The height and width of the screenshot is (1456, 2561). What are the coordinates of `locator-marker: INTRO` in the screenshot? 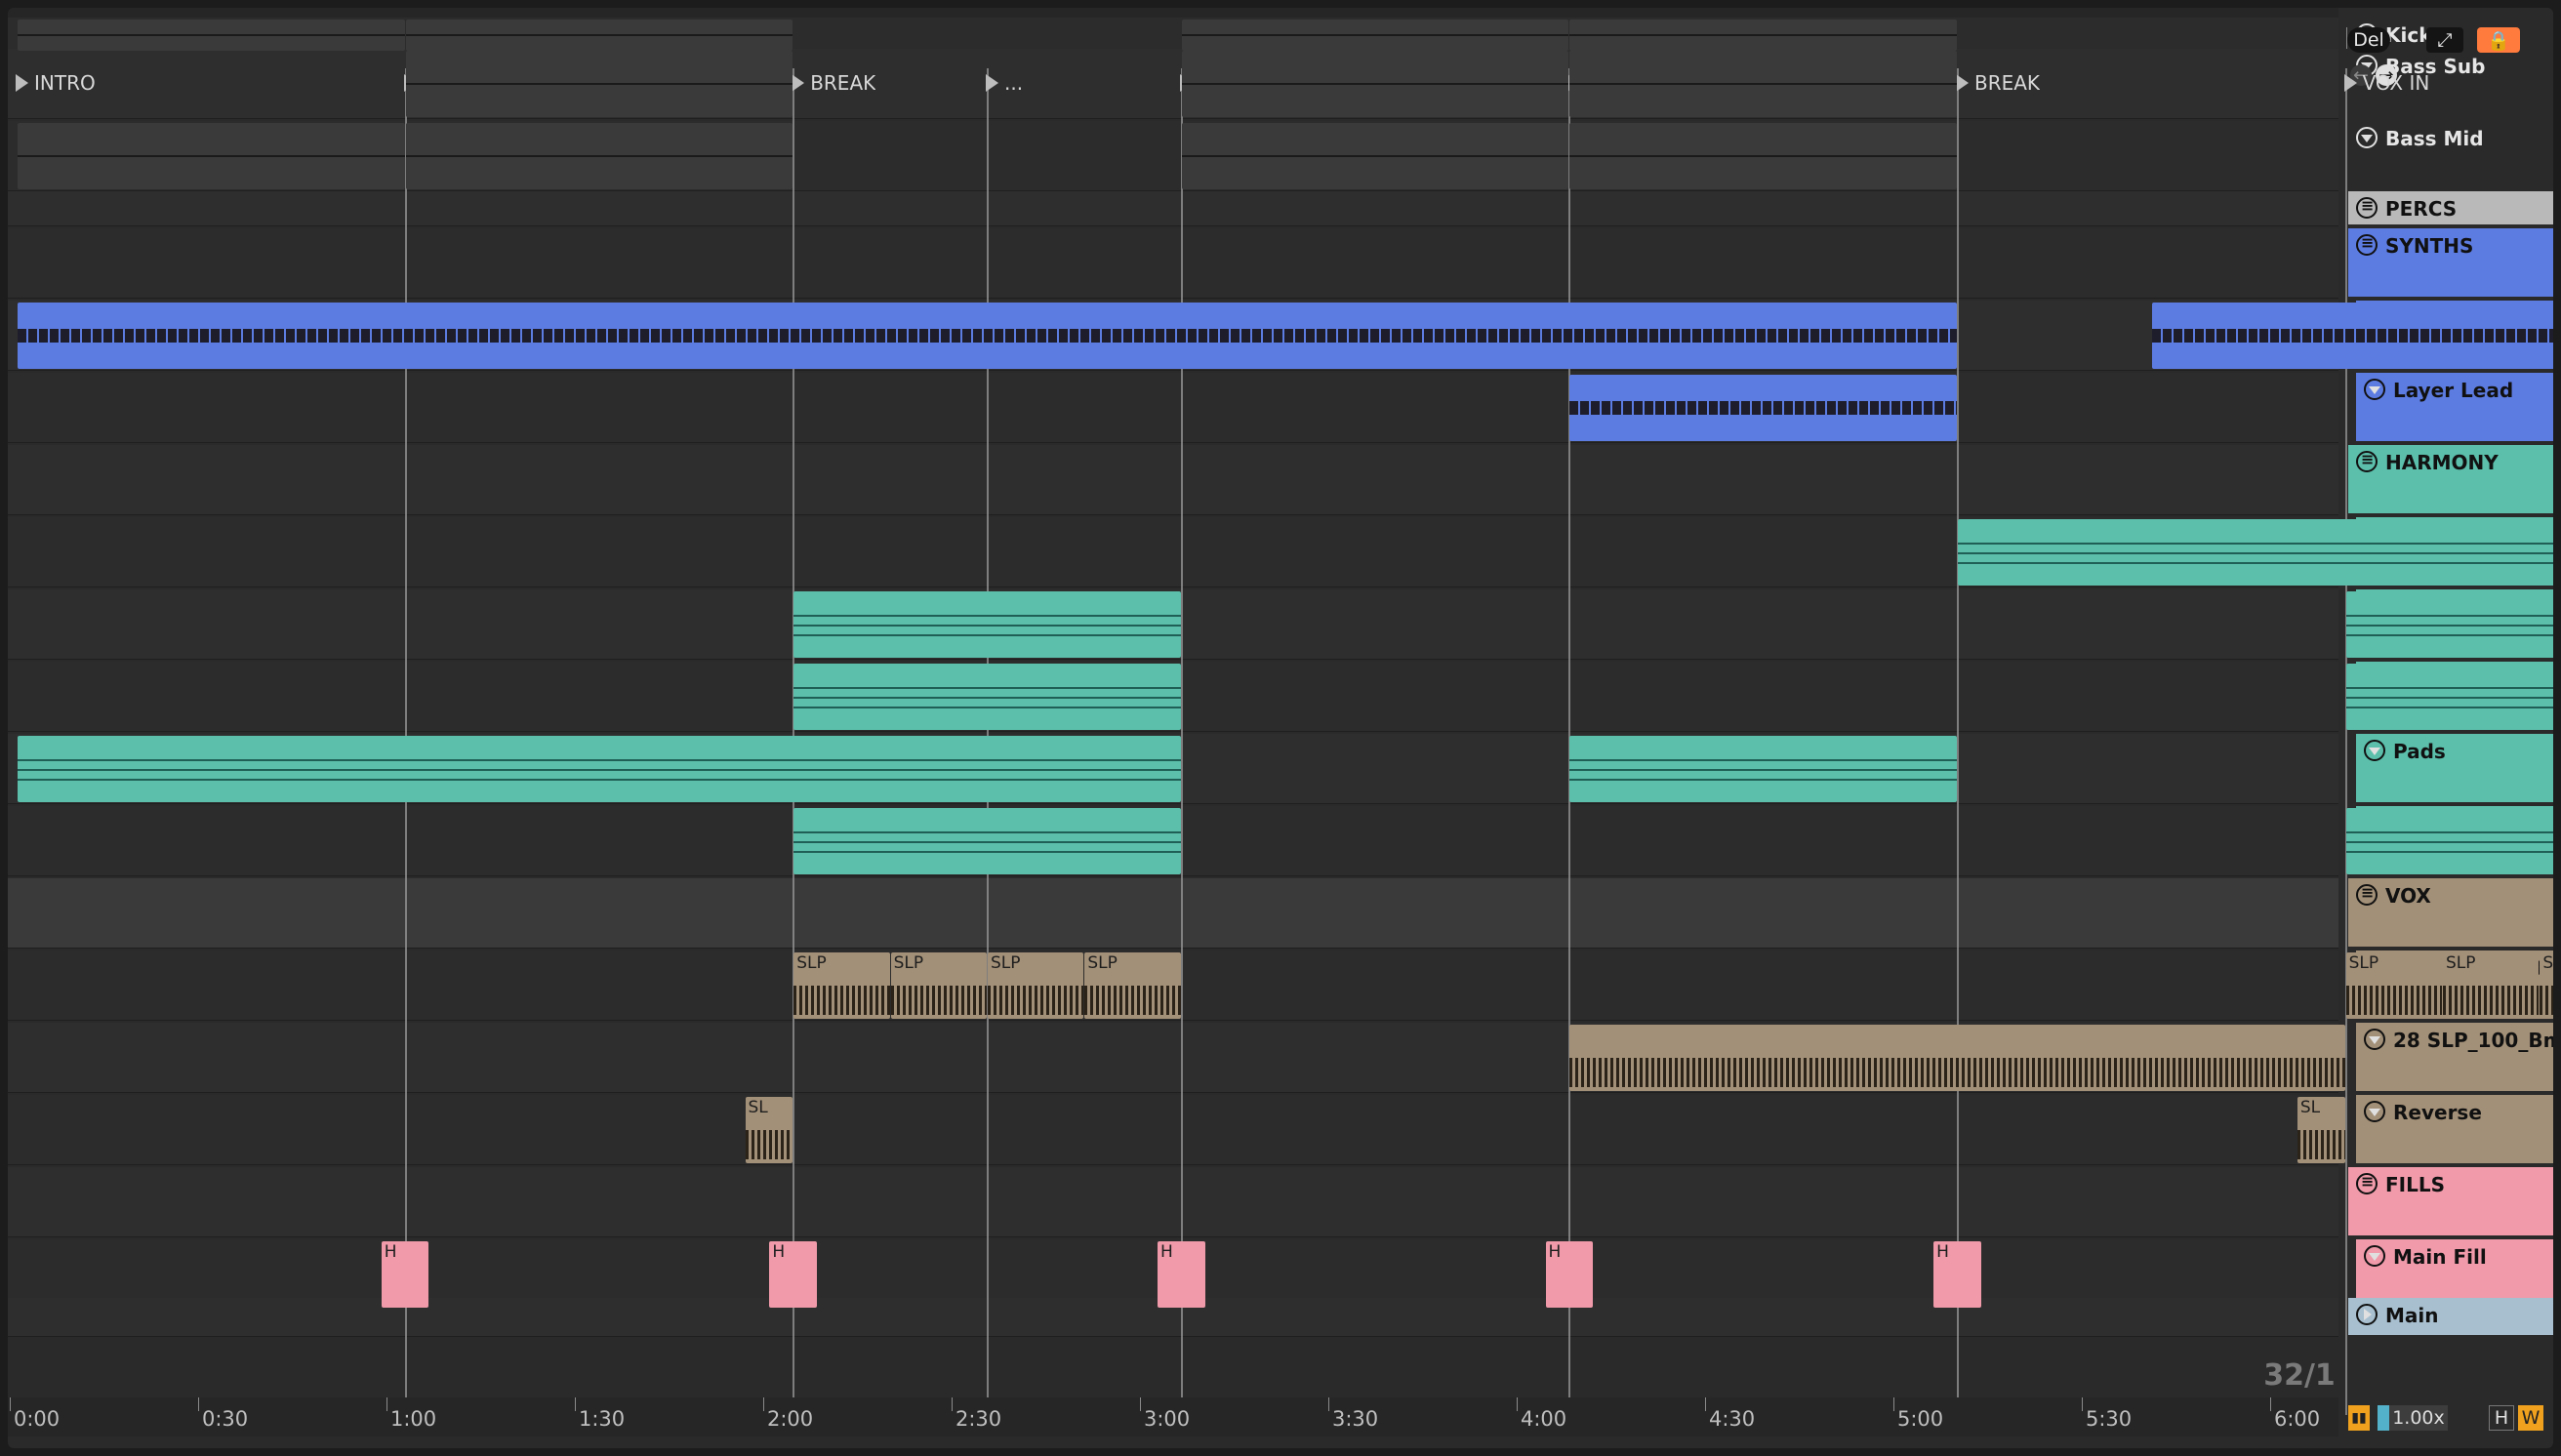 It's located at (56, 83).